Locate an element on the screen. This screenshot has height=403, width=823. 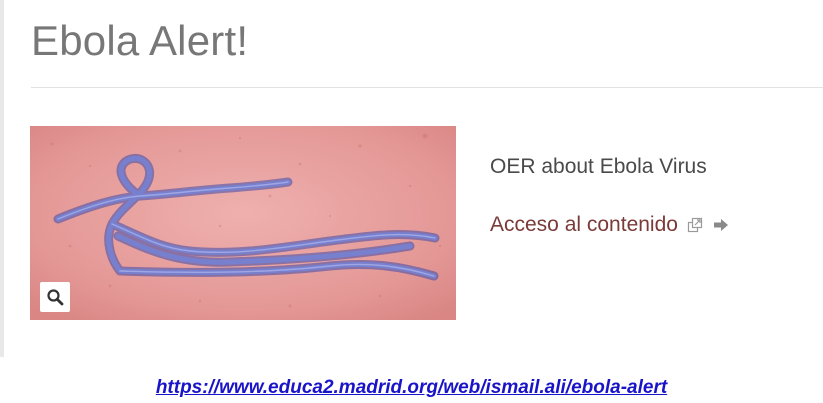
resource-description: OER about Ebola Virus is located at coordinates (598, 166).